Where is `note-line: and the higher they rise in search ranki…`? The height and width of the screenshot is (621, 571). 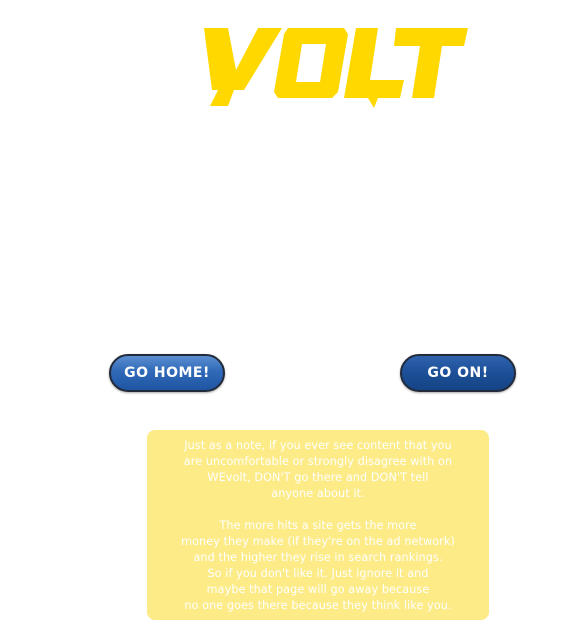
note-line: and the higher they rise in search ranki… is located at coordinates (318, 557).